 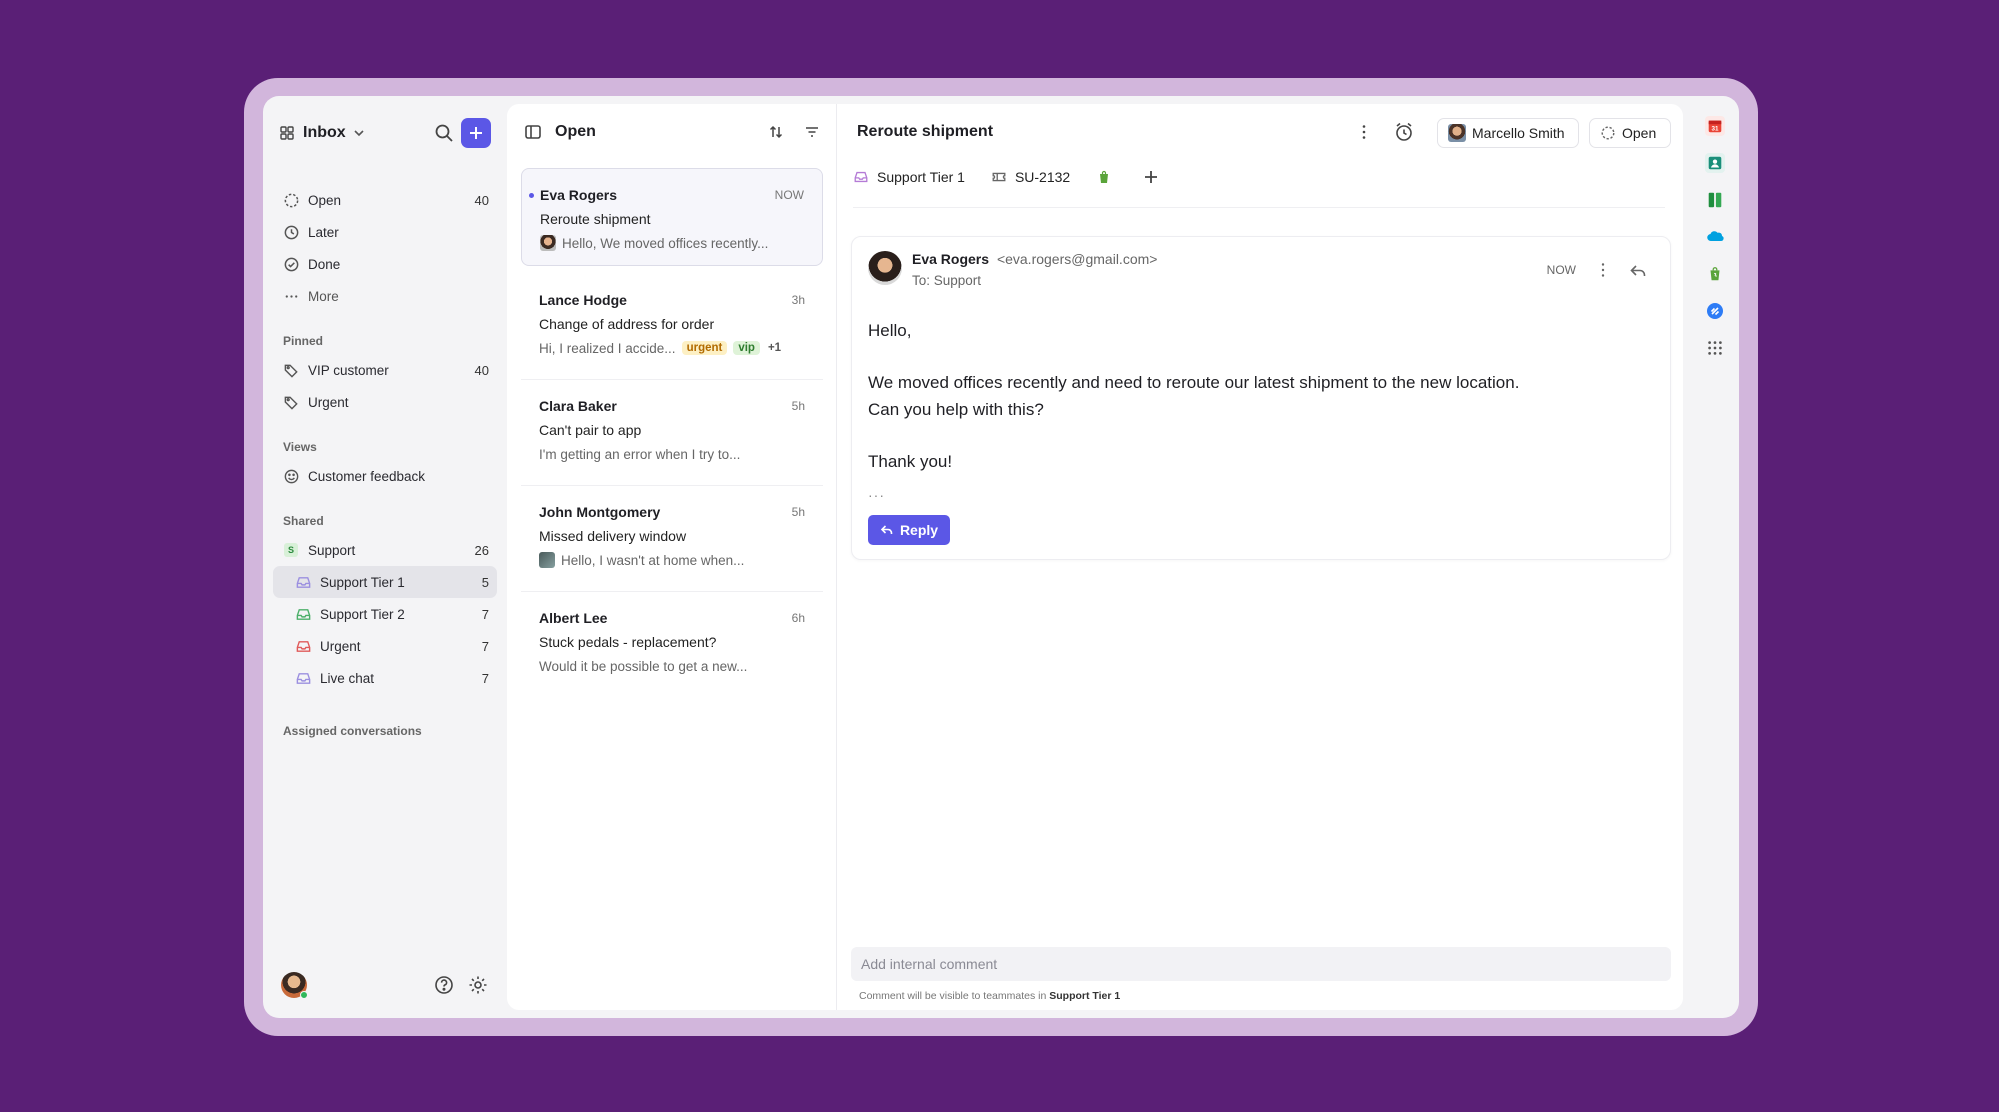 I want to click on help-icon, so click(x=444, y=985).